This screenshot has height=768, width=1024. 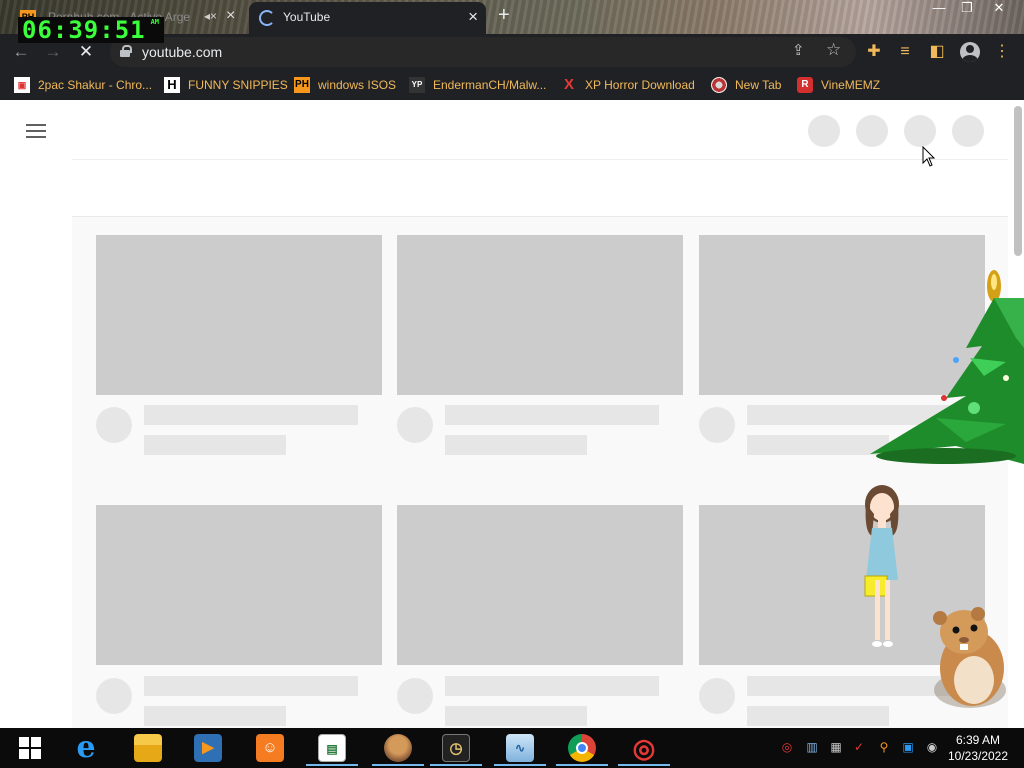 I want to click on taskbar-app-window: ▤, so click(x=332, y=748).